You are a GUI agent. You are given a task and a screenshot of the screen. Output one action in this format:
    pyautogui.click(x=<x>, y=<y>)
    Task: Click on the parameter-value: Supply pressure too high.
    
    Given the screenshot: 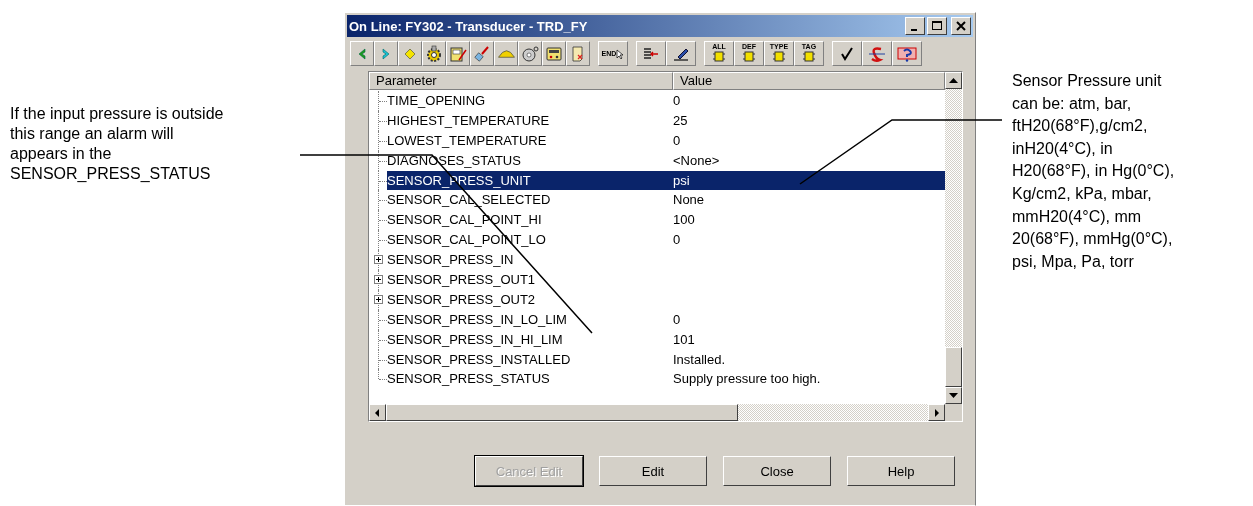 What is the action you would take?
    pyautogui.click(x=747, y=379)
    